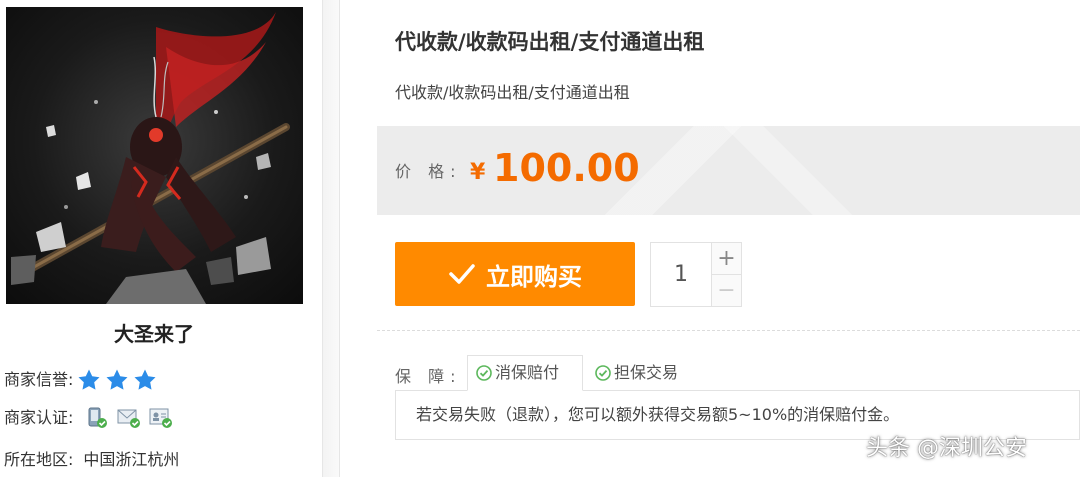 The height and width of the screenshot is (477, 1080). I want to click on phone-verified-icon, so click(97, 418).